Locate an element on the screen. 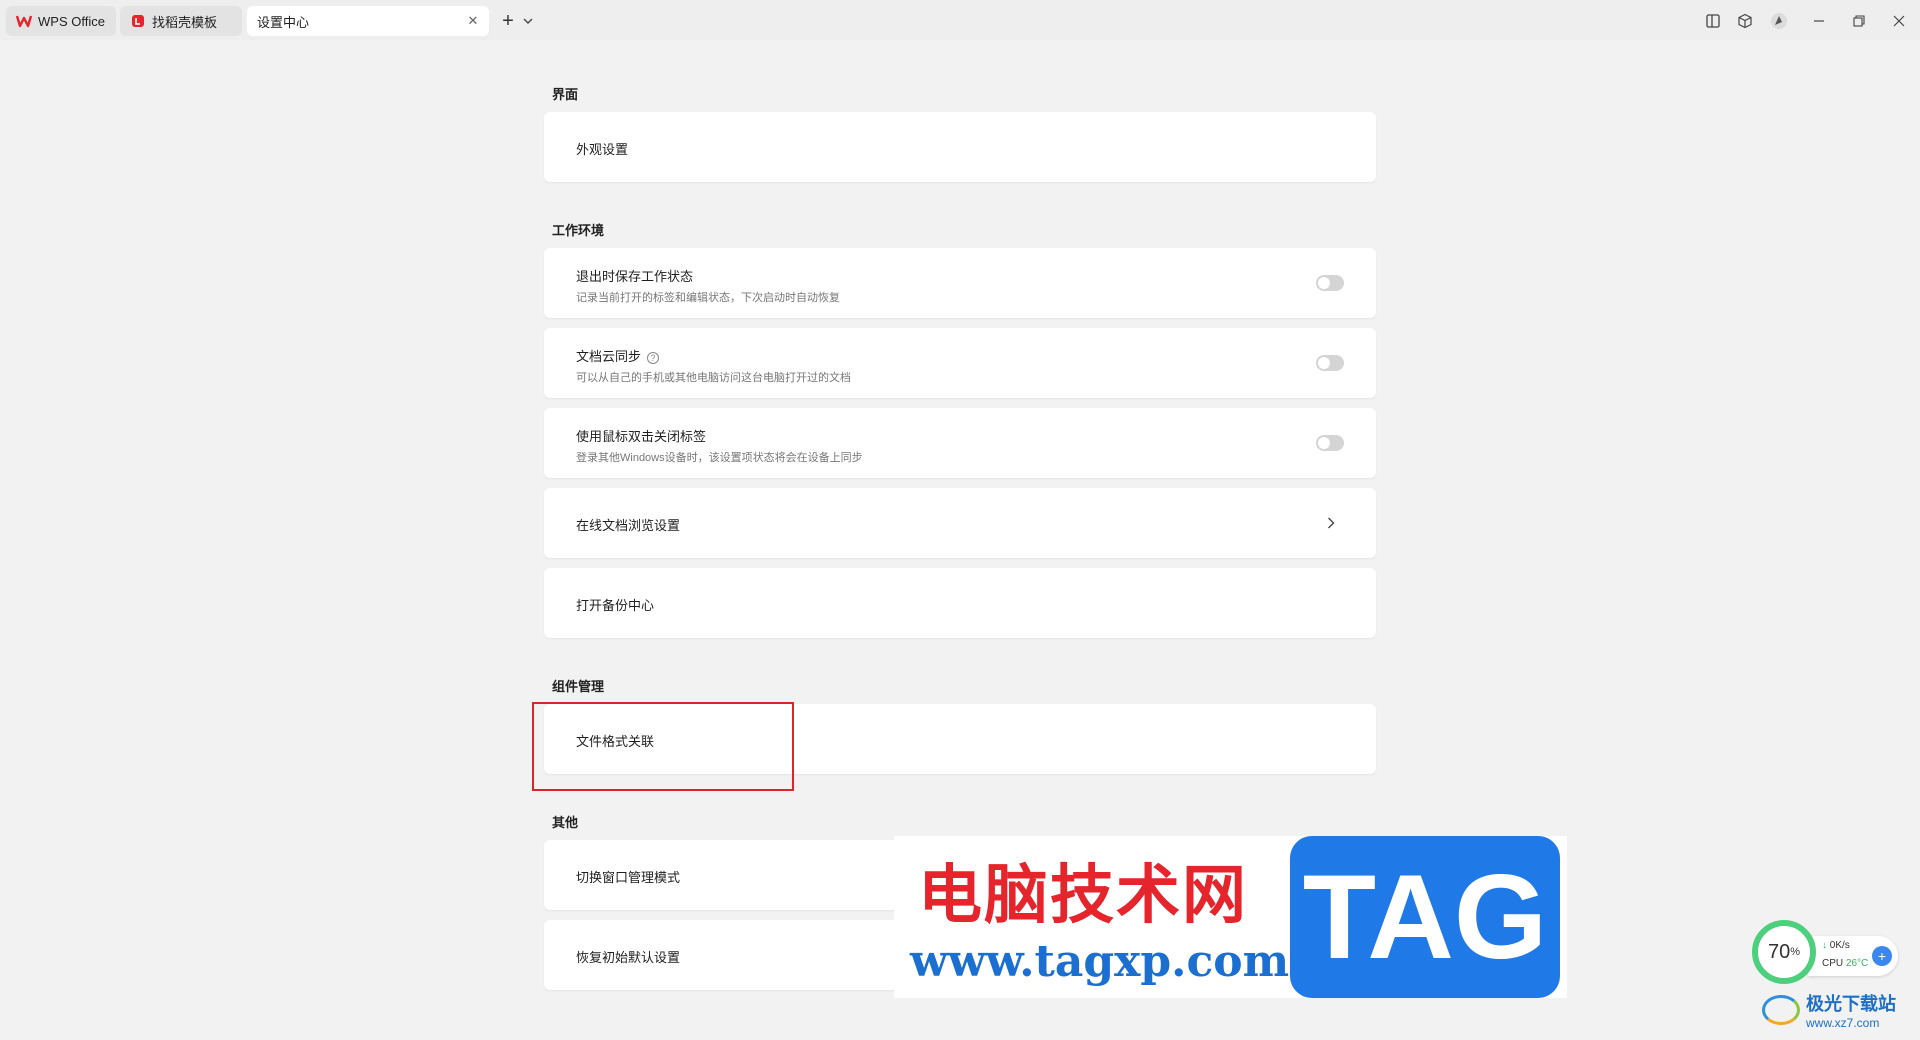  memory-usage-ring: 70% is located at coordinates (1784, 952).